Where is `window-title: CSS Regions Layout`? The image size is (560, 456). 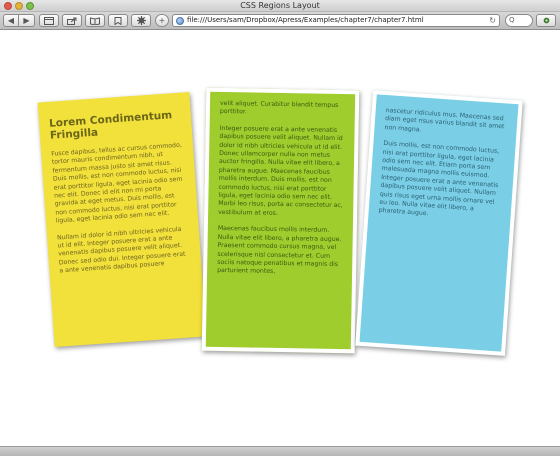
window-title: CSS Regions Layout is located at coordinates (280, 5).